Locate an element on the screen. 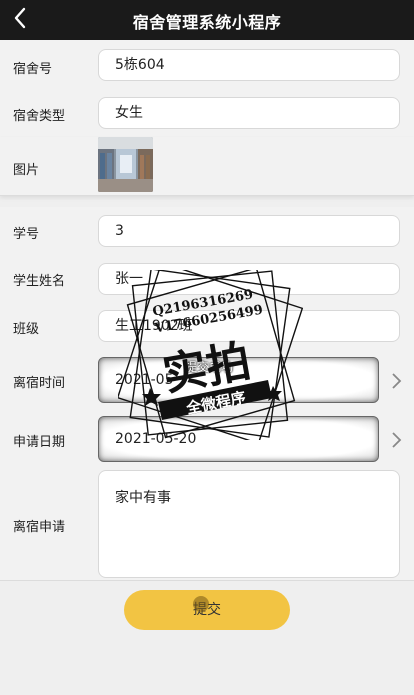 This screenshot has height=695, width=414. submit-button: 提交 is located at coordinates (207, 610).